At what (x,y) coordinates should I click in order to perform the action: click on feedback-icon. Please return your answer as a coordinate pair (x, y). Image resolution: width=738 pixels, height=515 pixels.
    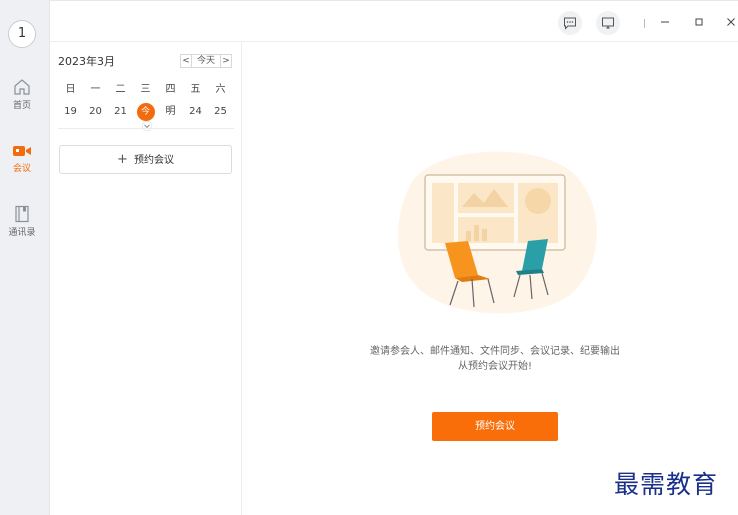
    Looking at the image, I should click on (570, 23).